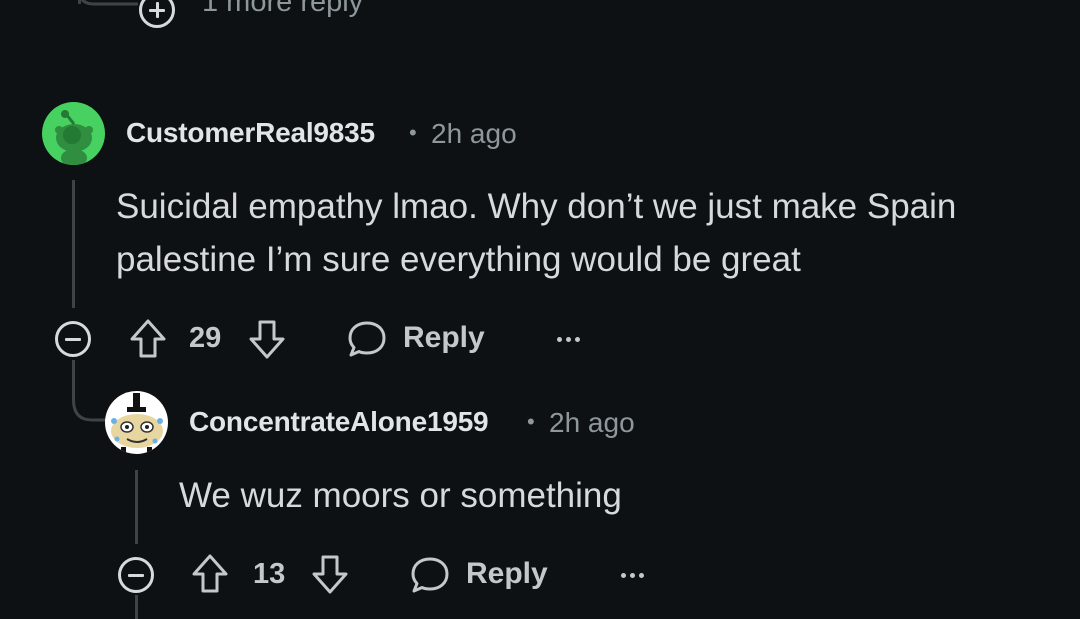 The image size is (1080, 619). I want to click on more-replies-link: 1 more reply, so click(282, 9).